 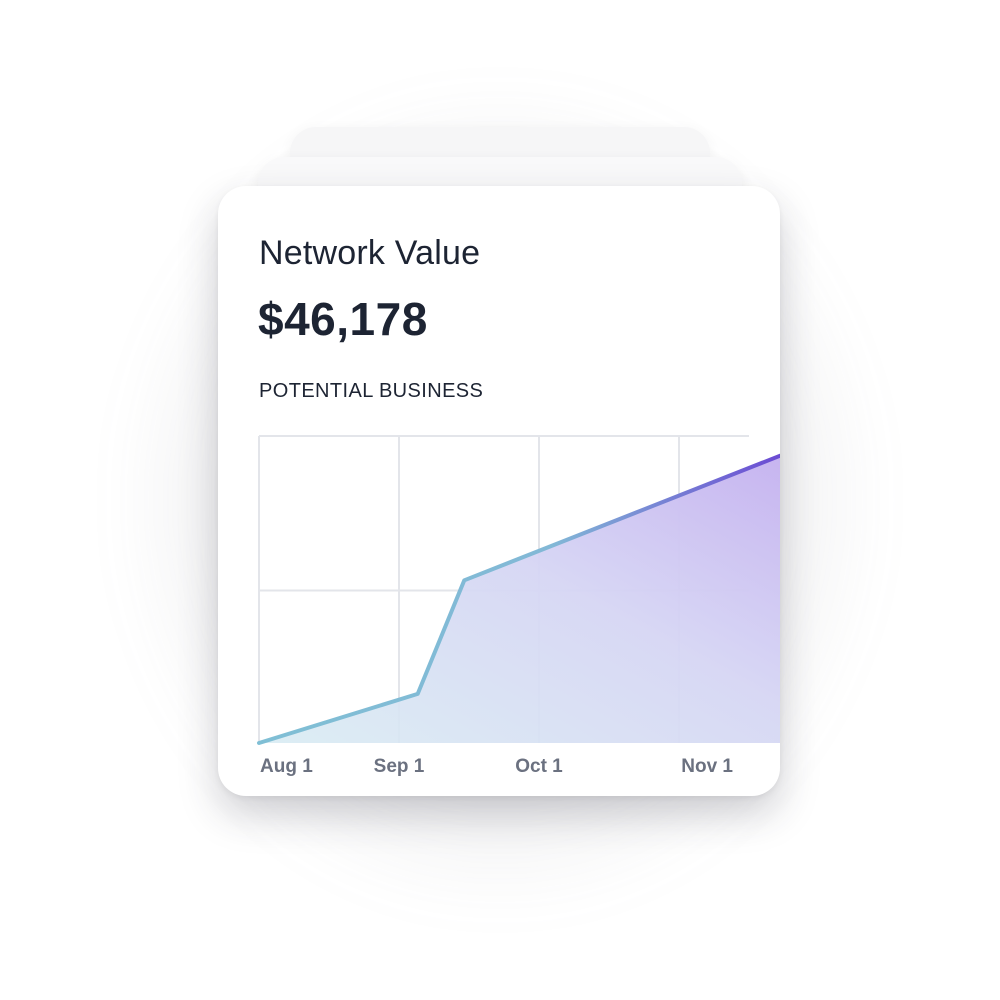 What do you see at coordinates (707, 766) in the screenshot?
I see `x-tick-label: Nov 1` at bounding box center [707, 766].